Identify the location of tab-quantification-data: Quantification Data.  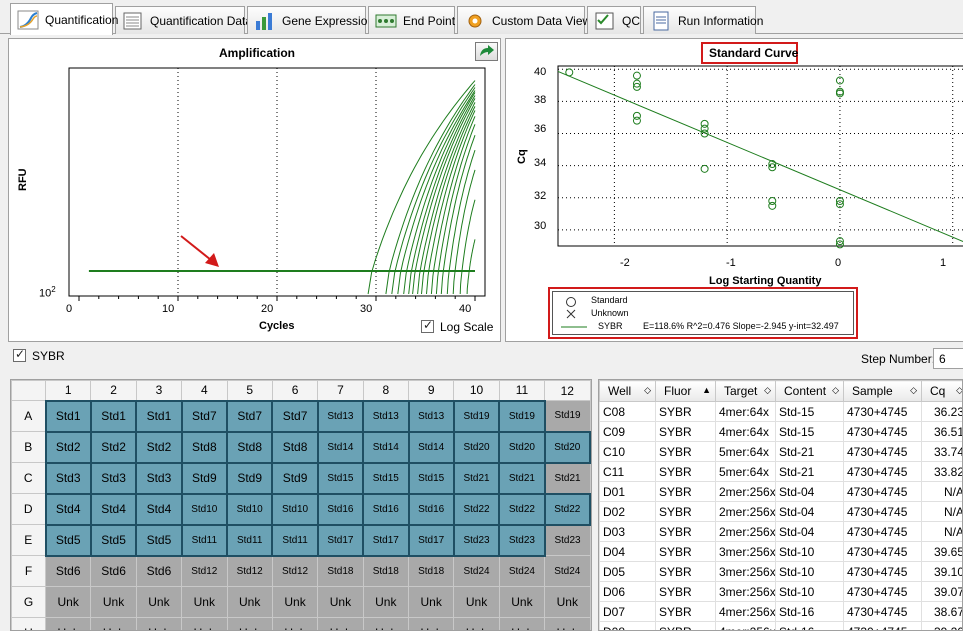
(183, 20).